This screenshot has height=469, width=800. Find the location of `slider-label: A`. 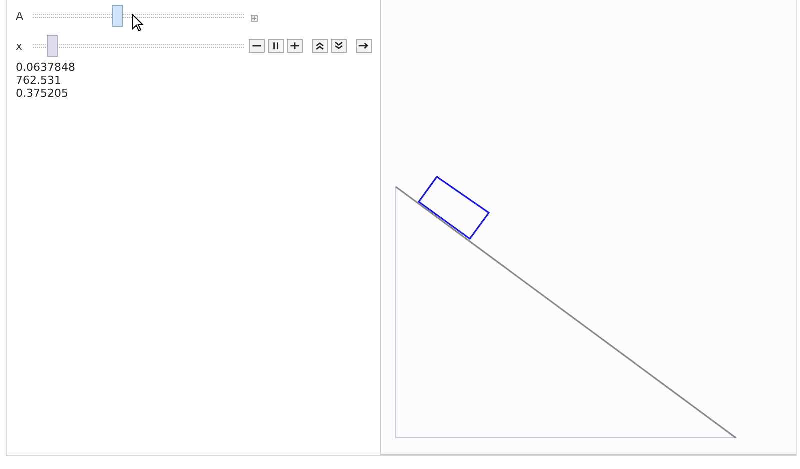

slider-label: A is located at coordinates (20, 16).